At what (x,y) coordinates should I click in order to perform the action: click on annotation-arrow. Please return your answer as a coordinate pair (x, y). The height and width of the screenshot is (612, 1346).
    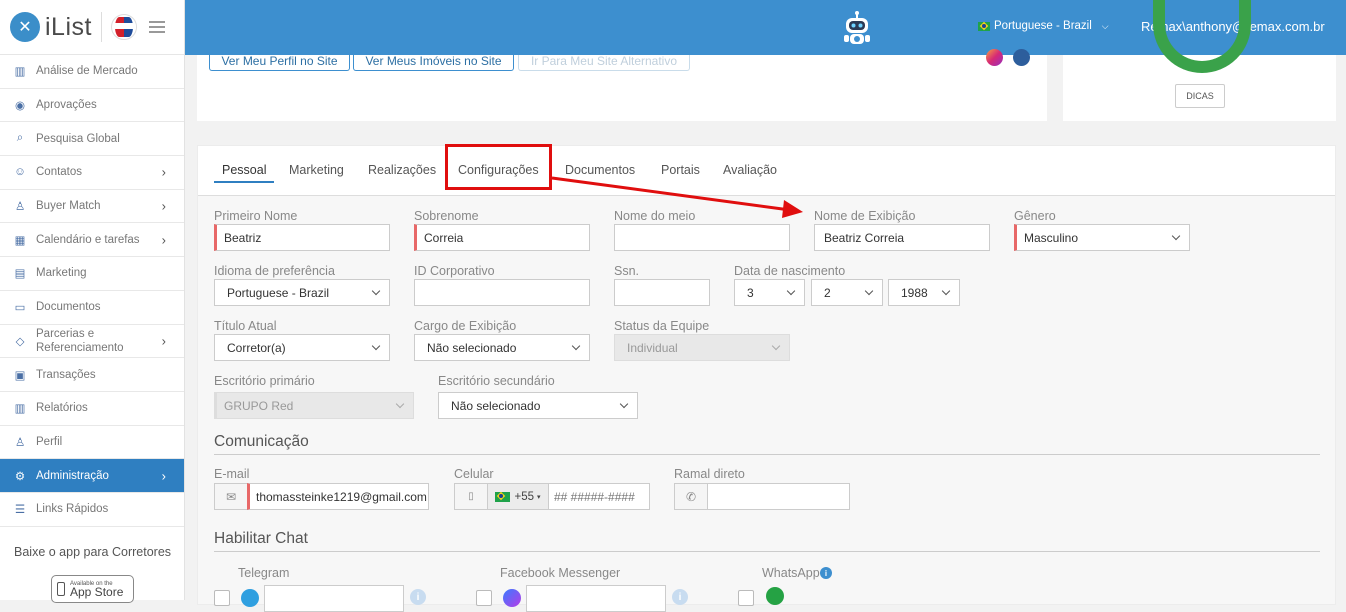
    Looking at the image, I should click on (677, 197).